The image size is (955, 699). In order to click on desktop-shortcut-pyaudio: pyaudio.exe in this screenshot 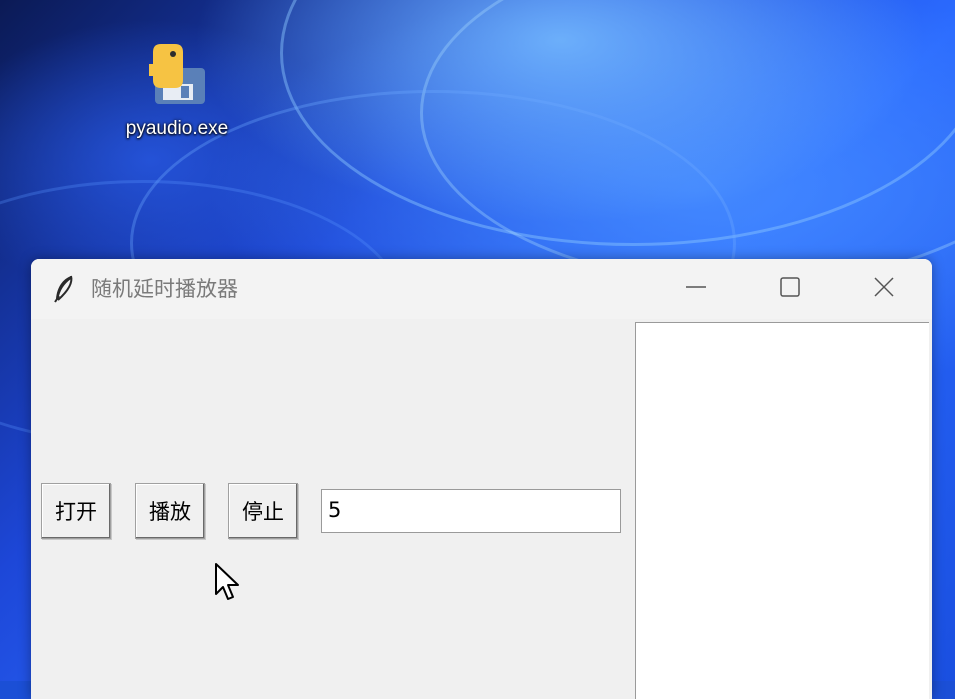, I will do `click(177, 100)`.